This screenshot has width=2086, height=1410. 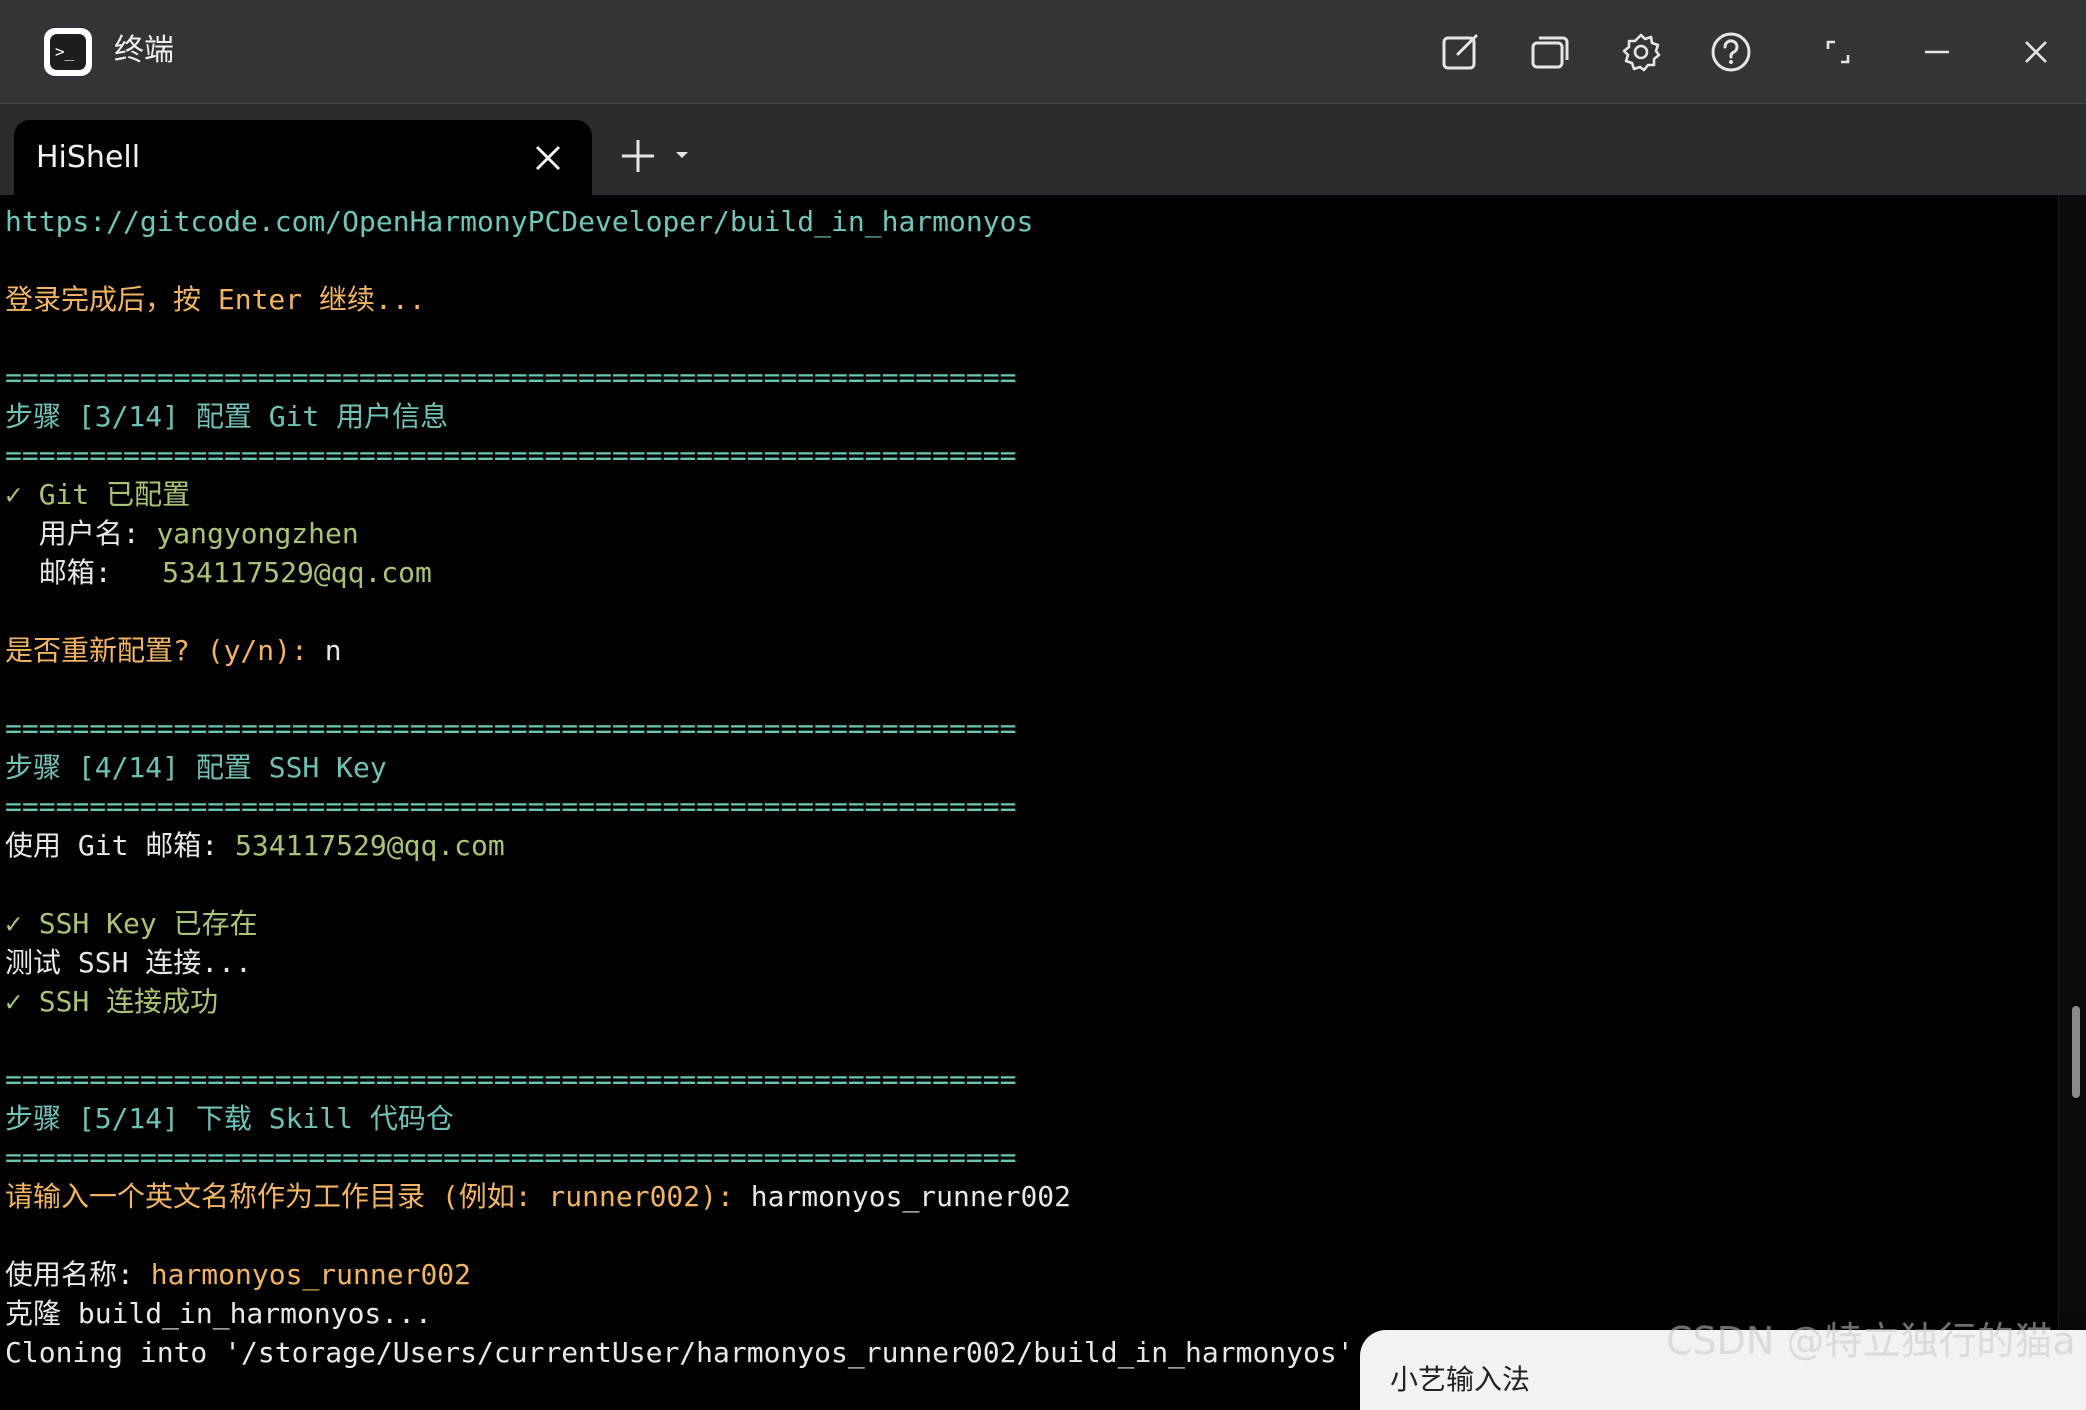 I want to click on terminal-text: 是否重新配置? (y/n):, so click(x=165, y=650).